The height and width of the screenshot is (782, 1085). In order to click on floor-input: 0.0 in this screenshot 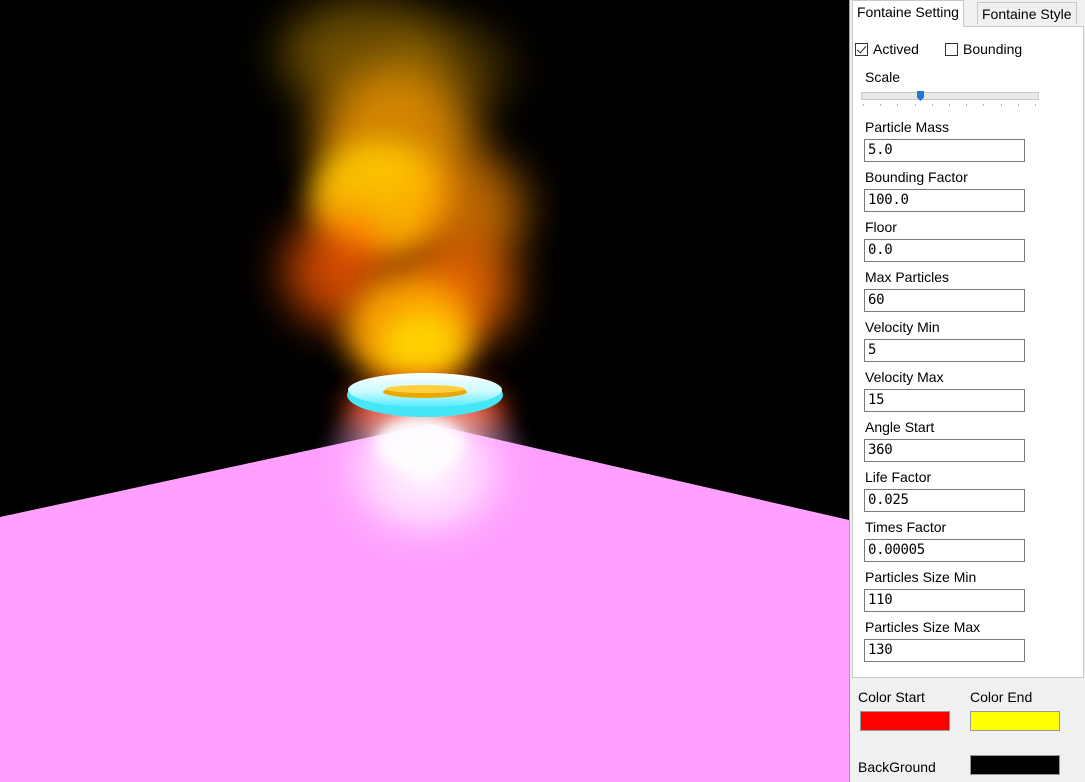, I will do `click(944, 250)`.